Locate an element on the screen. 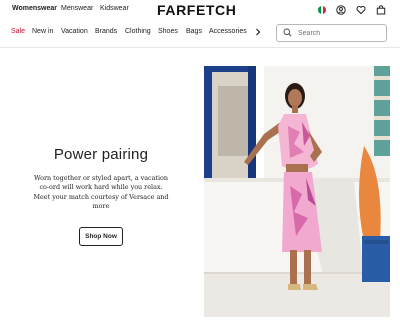 This screenshot has height=330, width=400. nav-item-clothing: Clothing is located at coordinates (138, 31).